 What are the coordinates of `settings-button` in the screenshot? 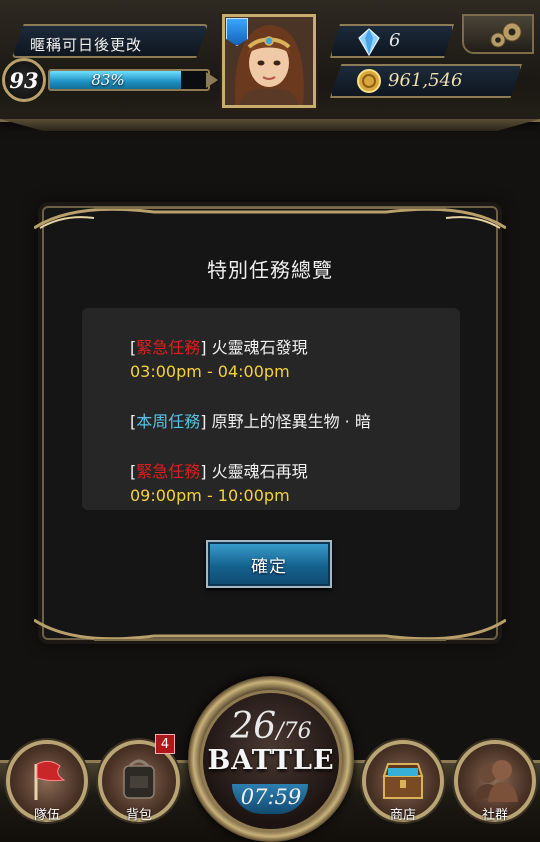 It's located at (498, 34).